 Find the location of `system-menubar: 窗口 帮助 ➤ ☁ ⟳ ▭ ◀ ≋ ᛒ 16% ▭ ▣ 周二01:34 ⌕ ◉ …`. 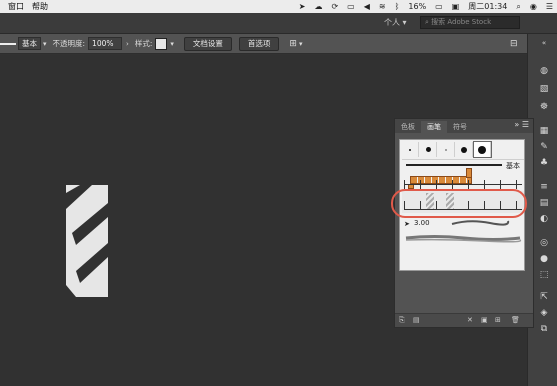

system-menubar: 窗口 帮助 ➤ ☁ ⟳ ▭ ◀ ≋ ᛒ 16% ▭ ▣ 周二01:34 ⌕ ◉ … is located at coordinates (278, 6).